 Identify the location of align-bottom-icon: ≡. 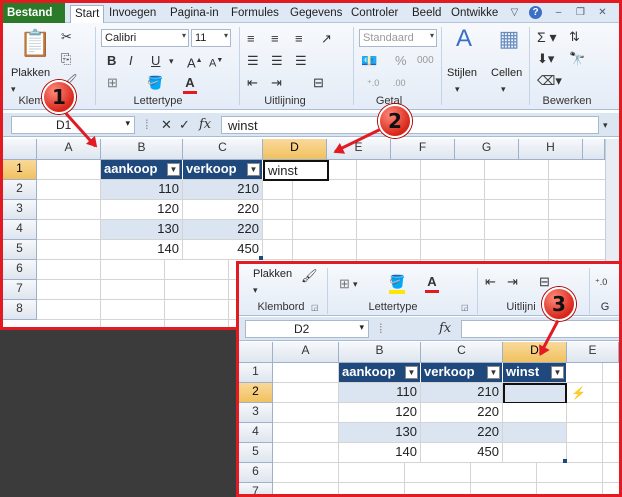
(299, 39).